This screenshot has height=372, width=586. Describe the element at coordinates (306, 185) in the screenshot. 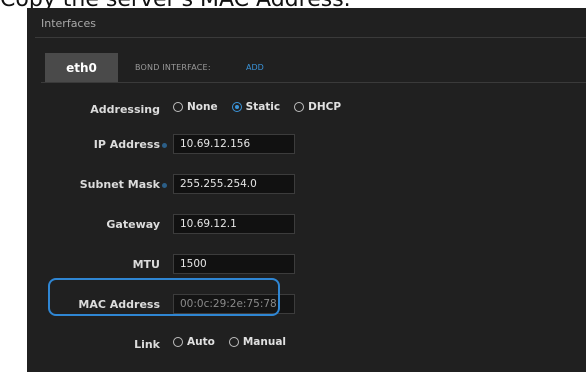

I see `subnet-mask-row: Subnet Mask` at that location.